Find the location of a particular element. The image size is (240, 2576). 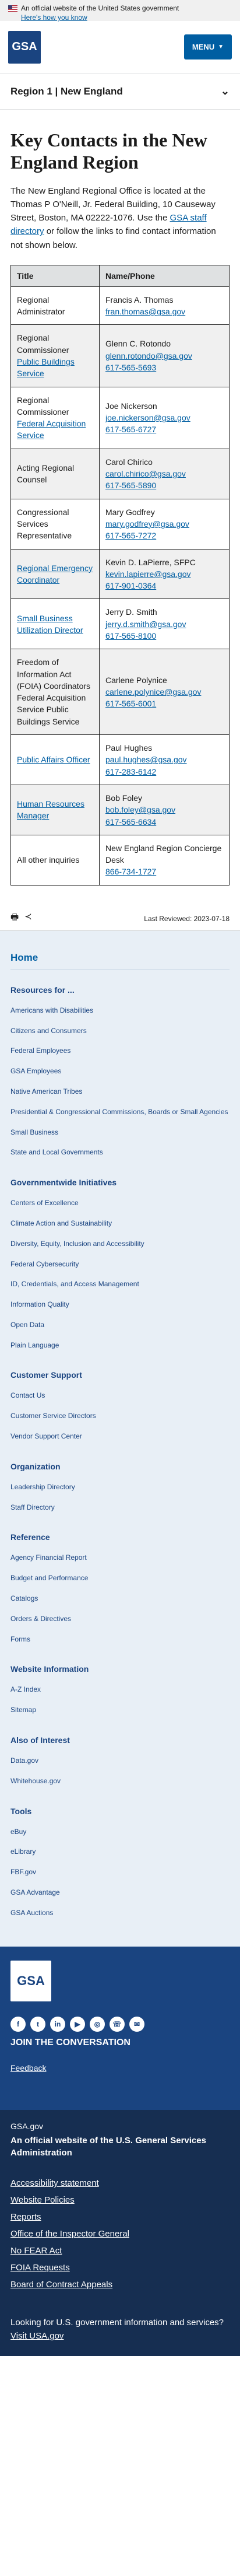

footer-link: A-Z Index is located at coordinates (120, 1689).